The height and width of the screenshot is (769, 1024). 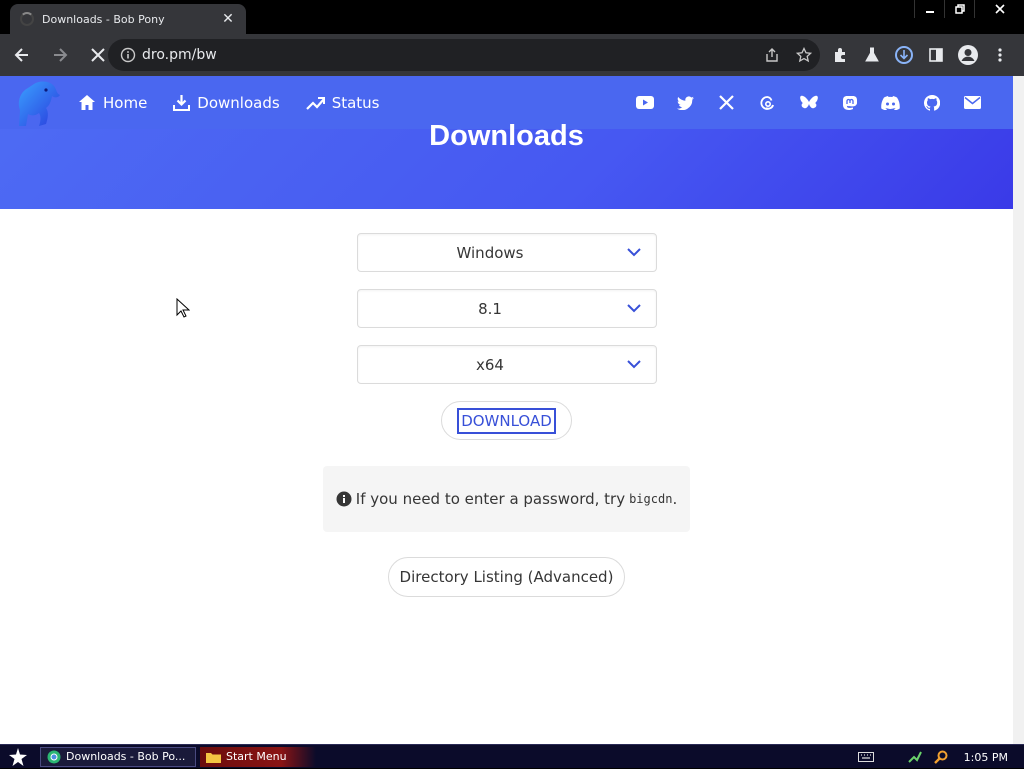 I want to click on page-title: Downloads, so click(x=506, y=136).